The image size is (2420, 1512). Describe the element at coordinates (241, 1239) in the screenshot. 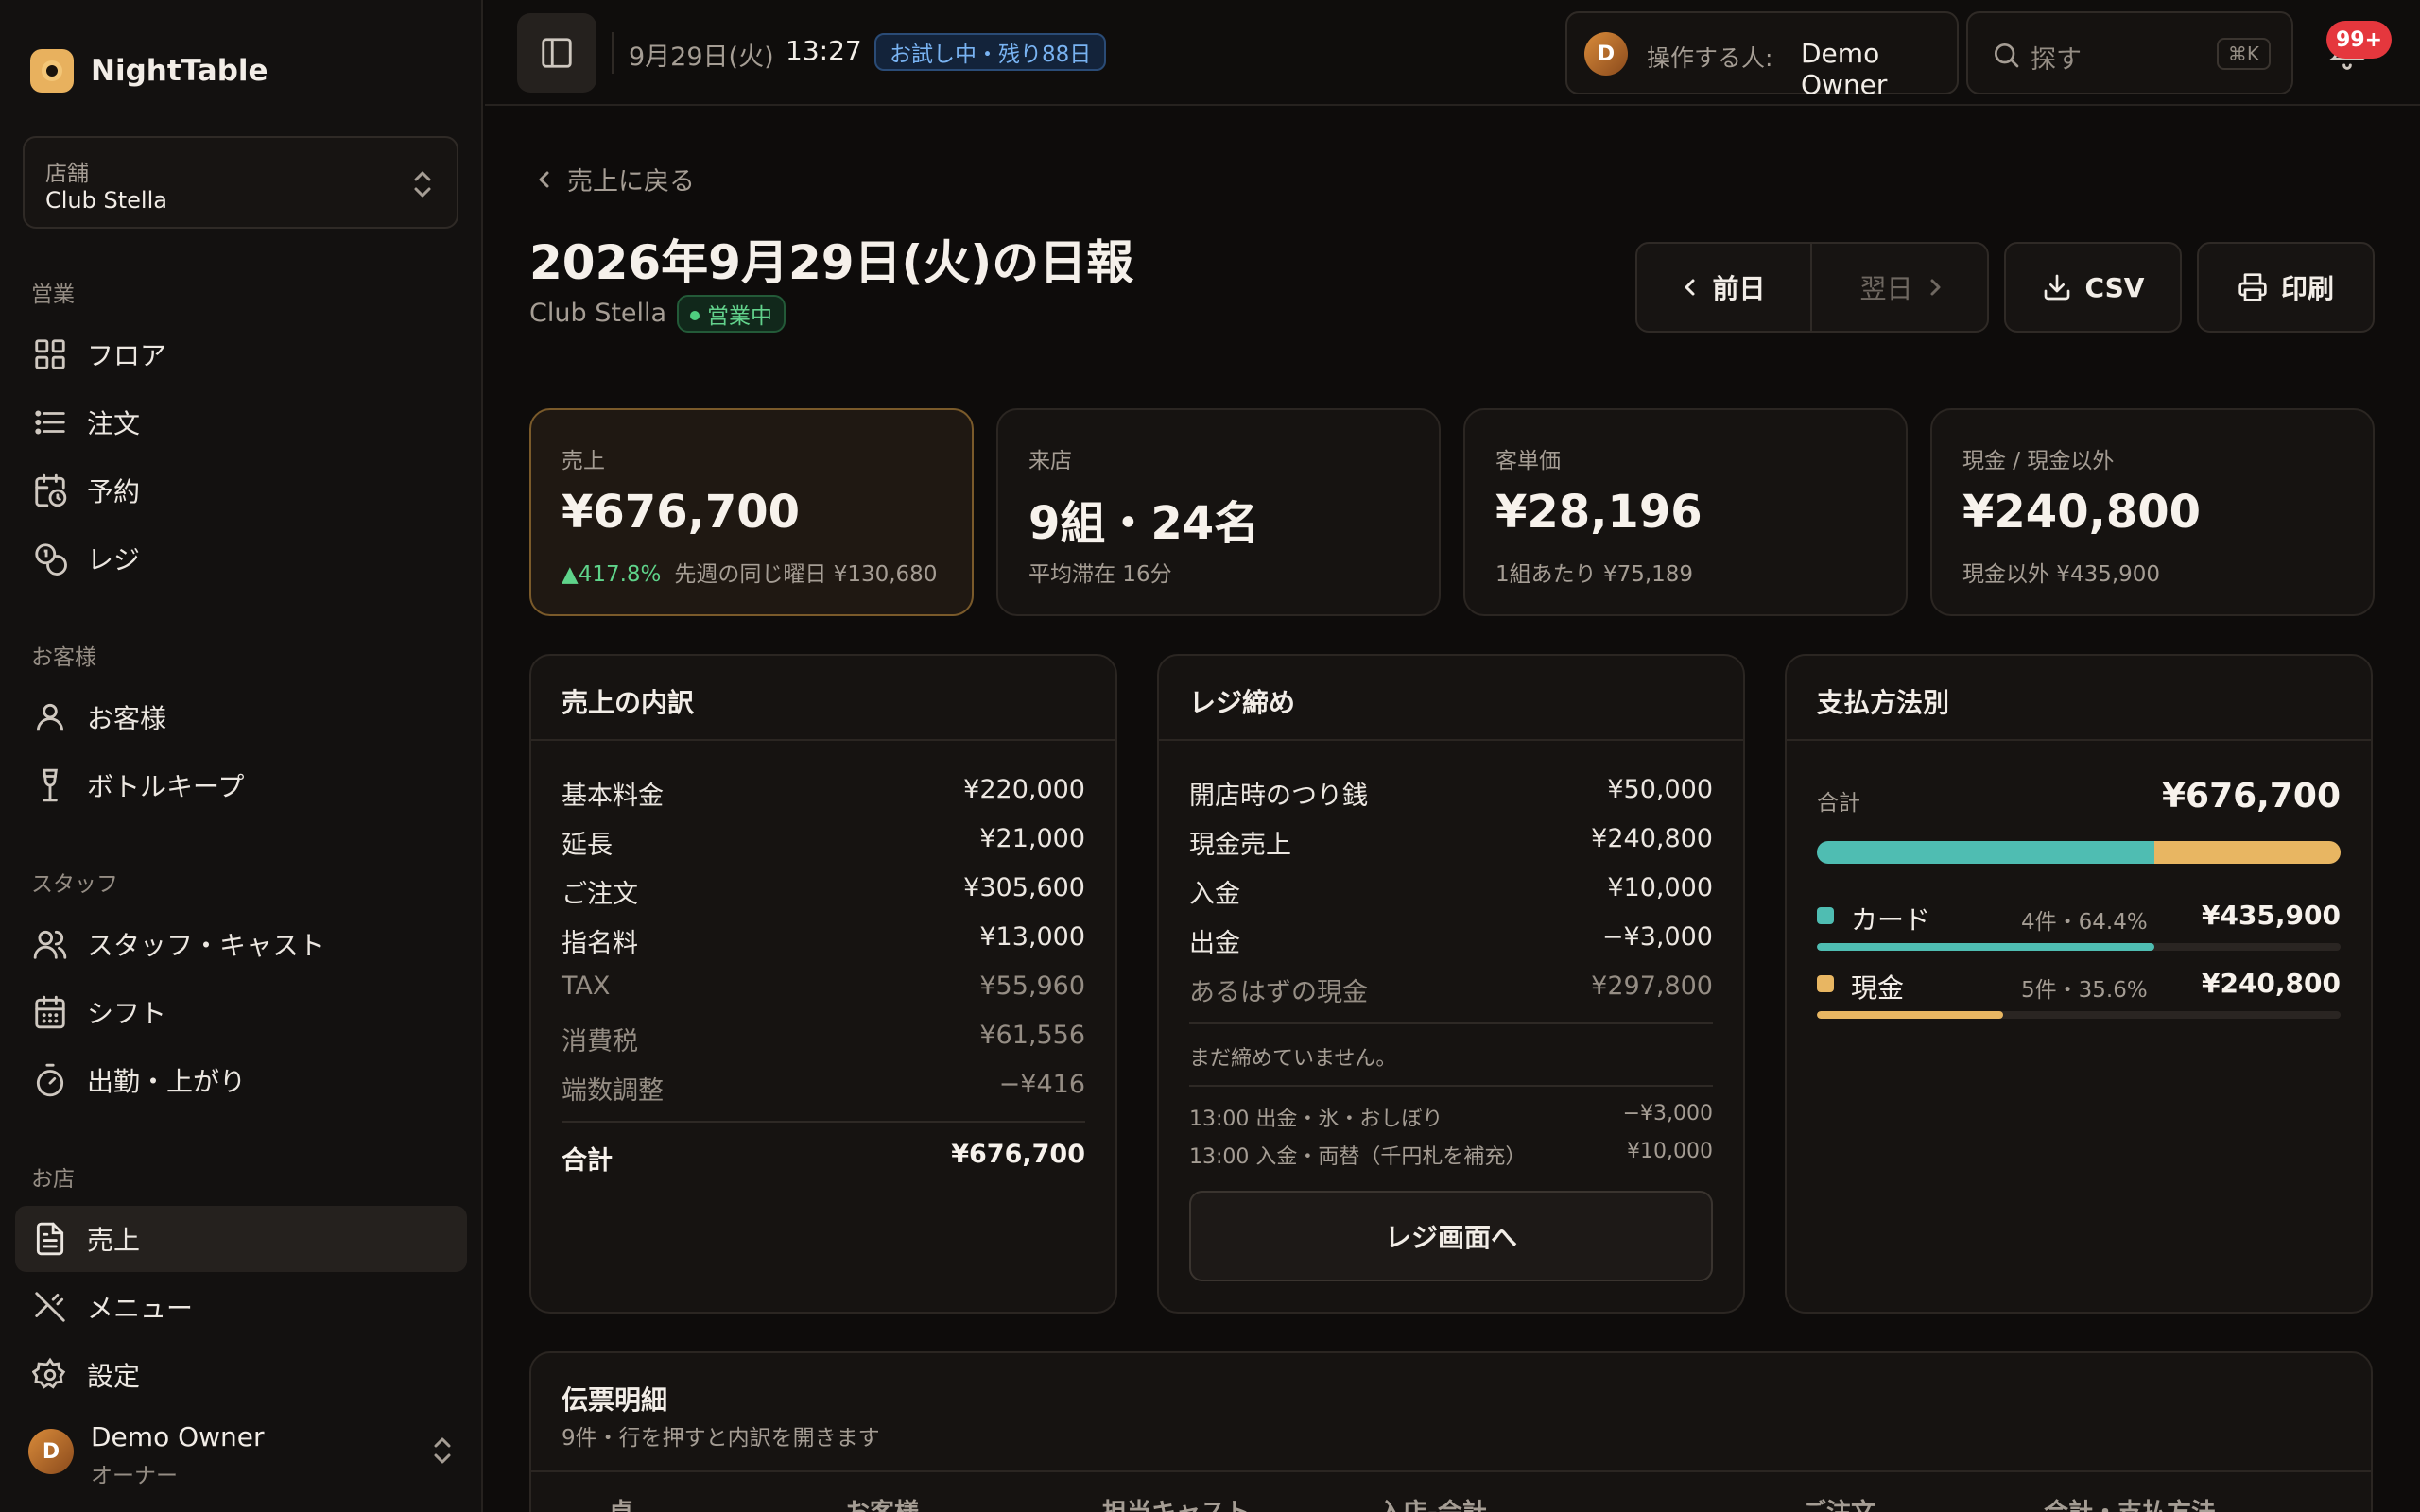

I see `sidebar-item-sales: 売上` at that location.